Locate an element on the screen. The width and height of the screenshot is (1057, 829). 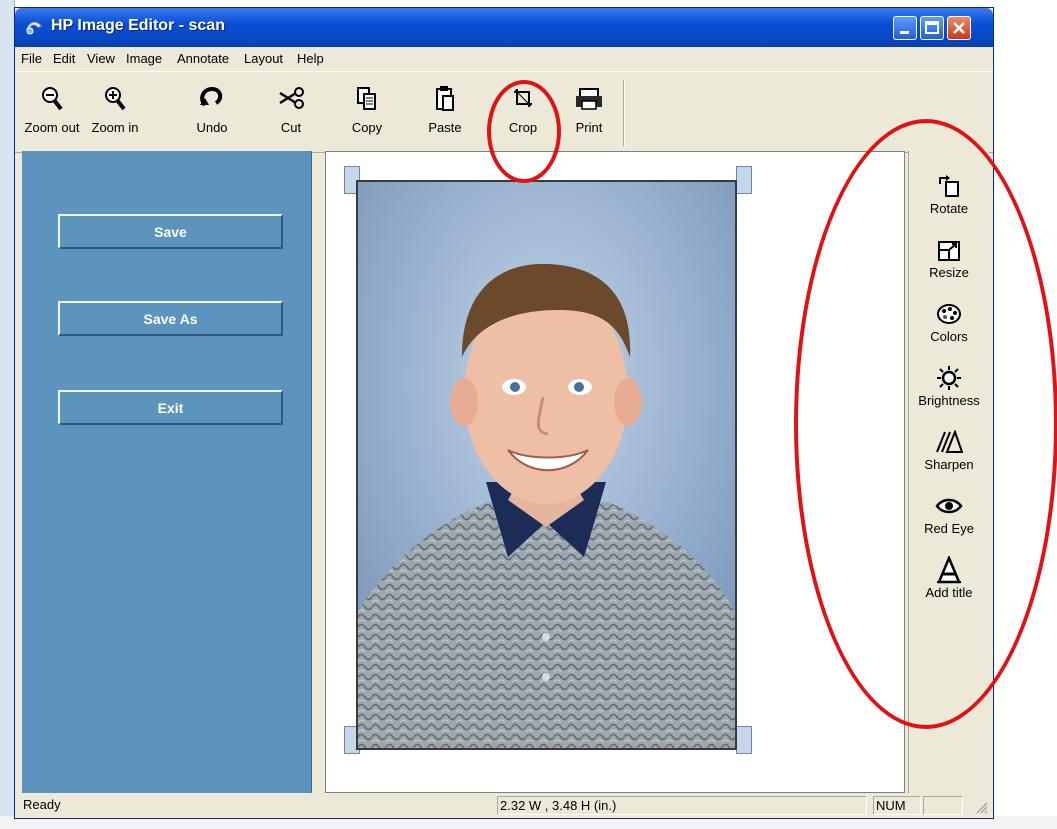
menu-annotate: Annotate is located at coordinates (203, 58).